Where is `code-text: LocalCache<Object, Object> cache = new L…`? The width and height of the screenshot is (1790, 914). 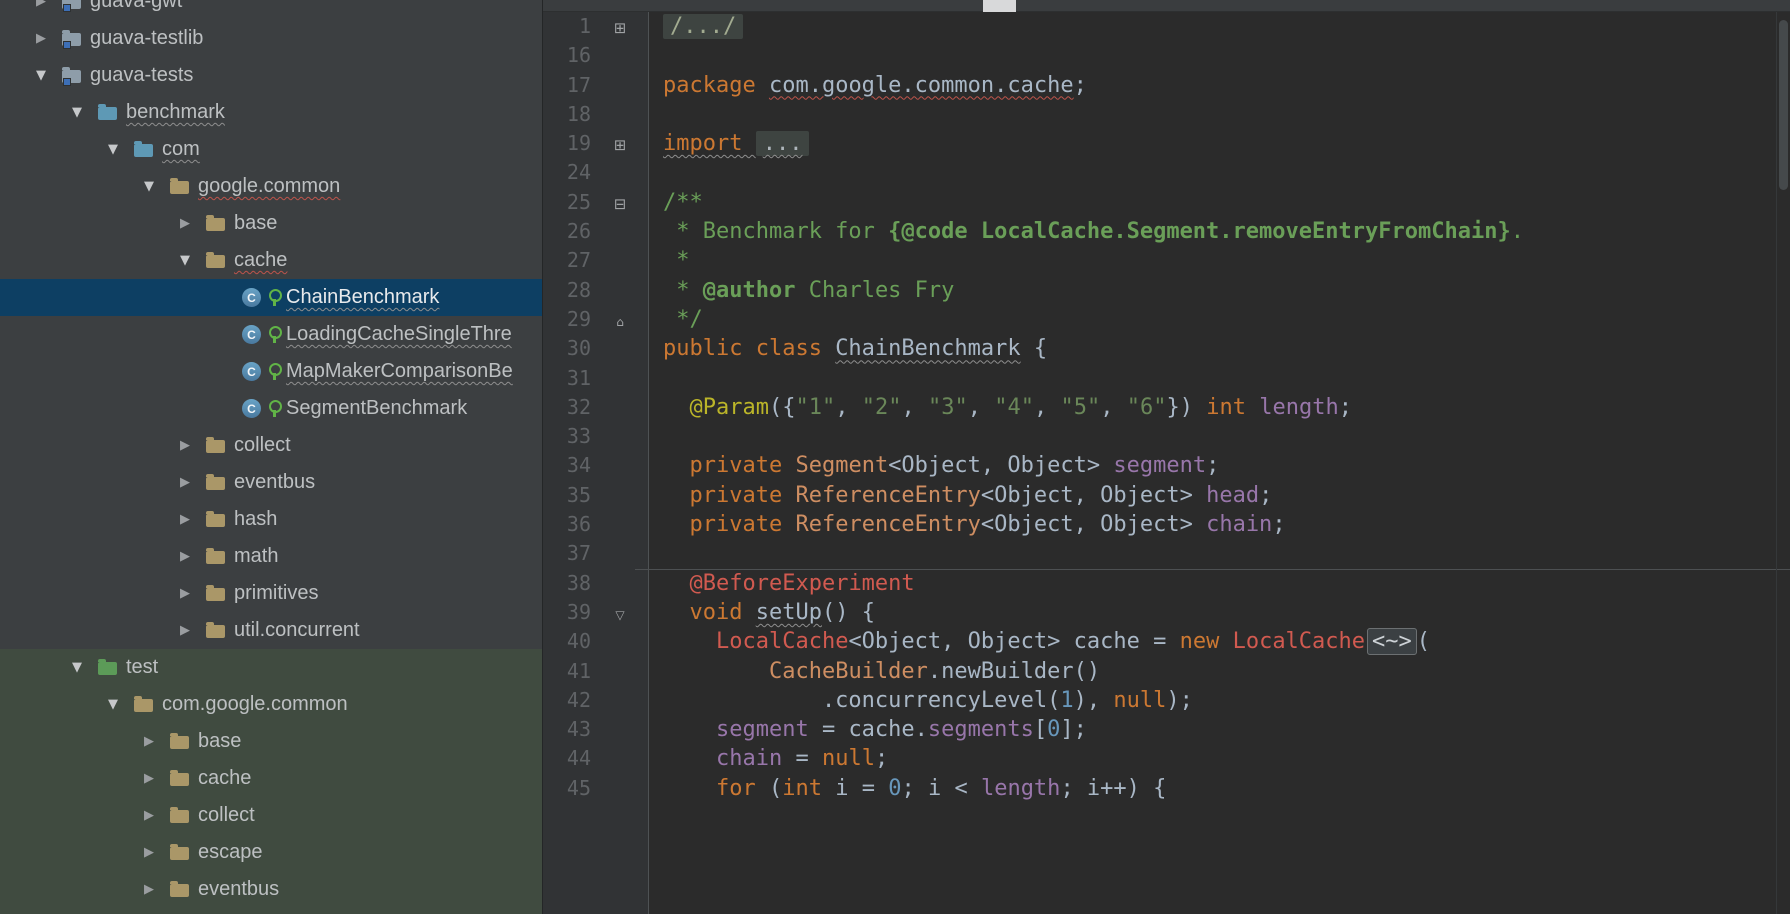
code-text: LocalCache<Object, Object> cache = new L… is located at coordinates (1039, 641).